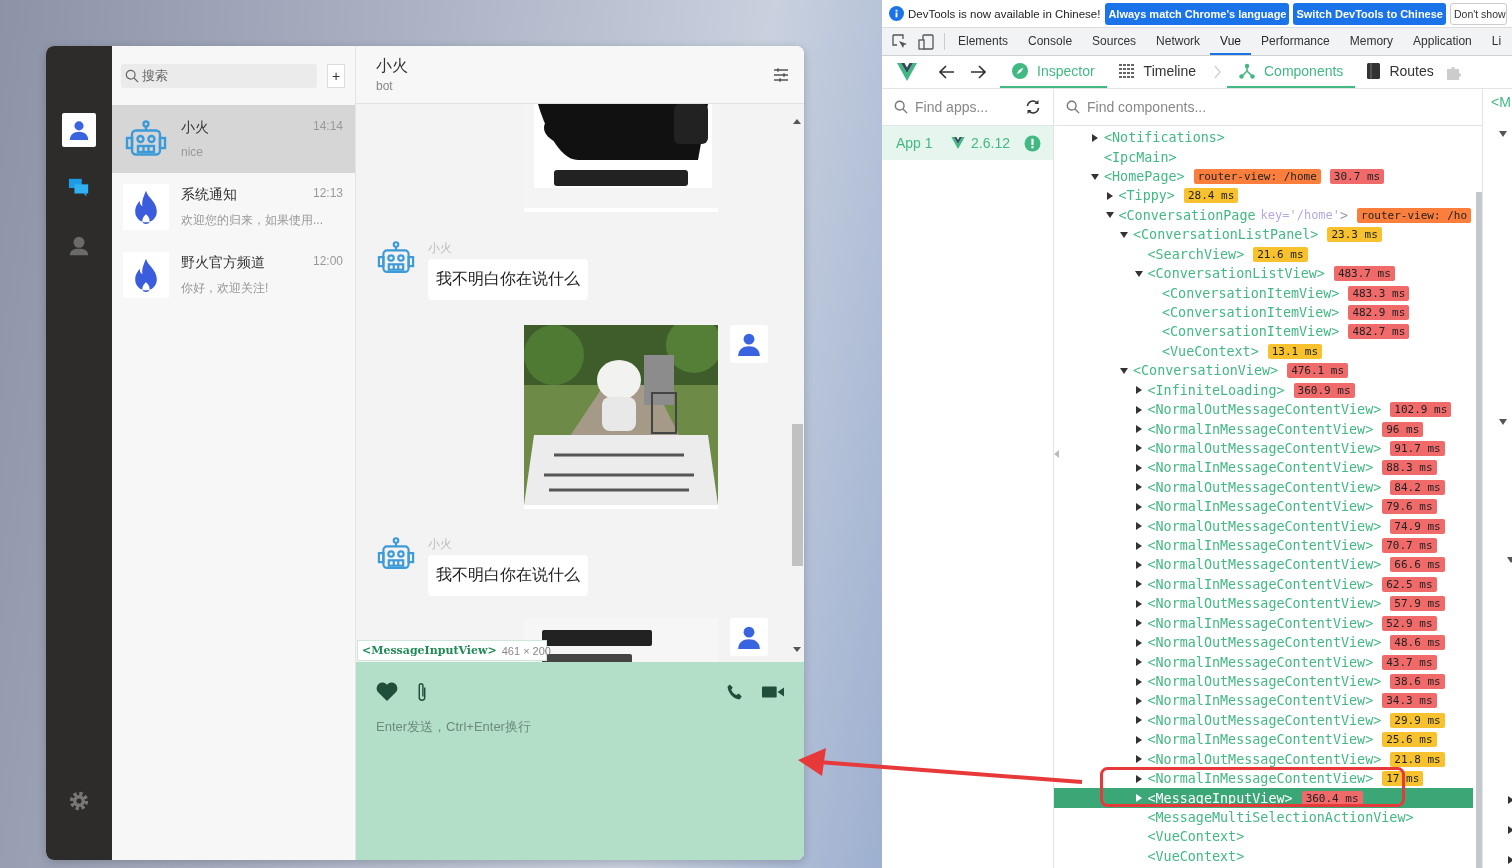  I want to click on menu-icon, so click(781, 74).